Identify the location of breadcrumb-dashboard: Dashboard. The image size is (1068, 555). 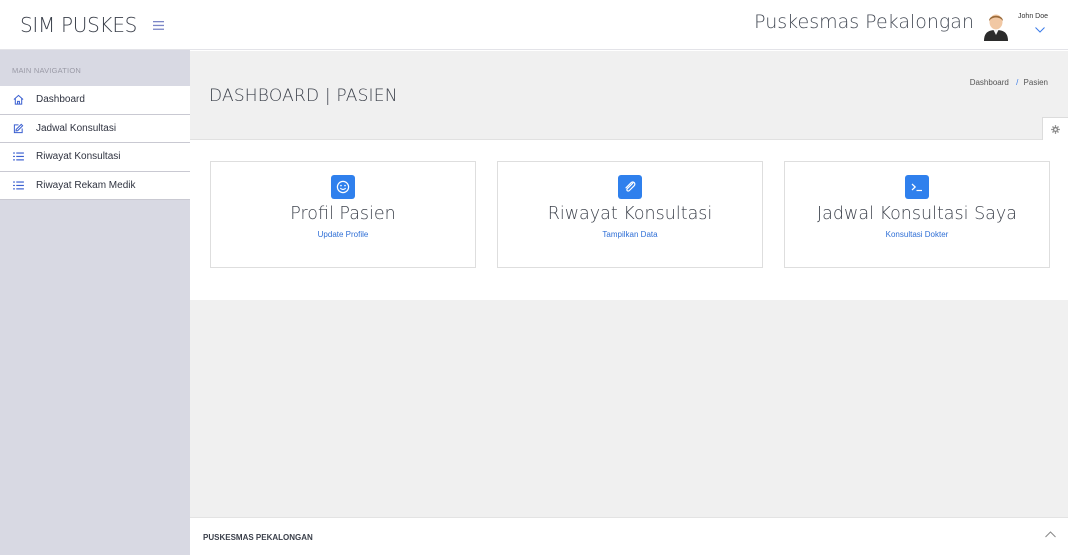
(989, 82).